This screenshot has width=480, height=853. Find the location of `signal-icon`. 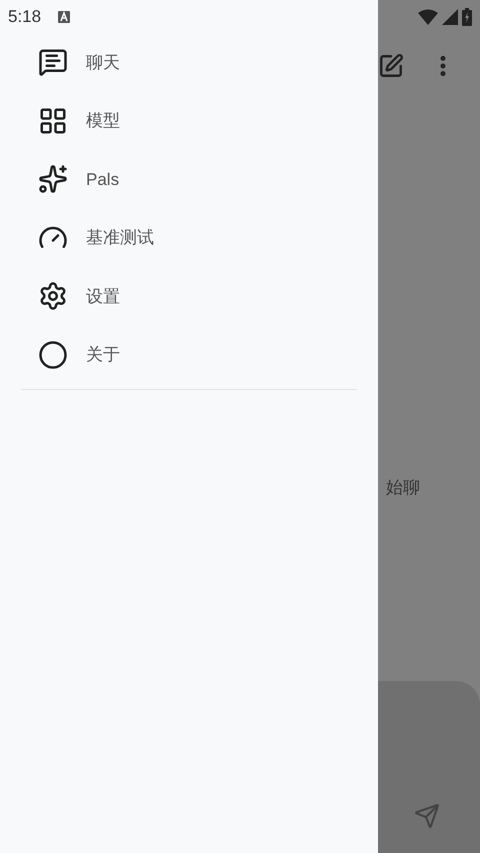

signal-icon is located at coordinates (450, 16).